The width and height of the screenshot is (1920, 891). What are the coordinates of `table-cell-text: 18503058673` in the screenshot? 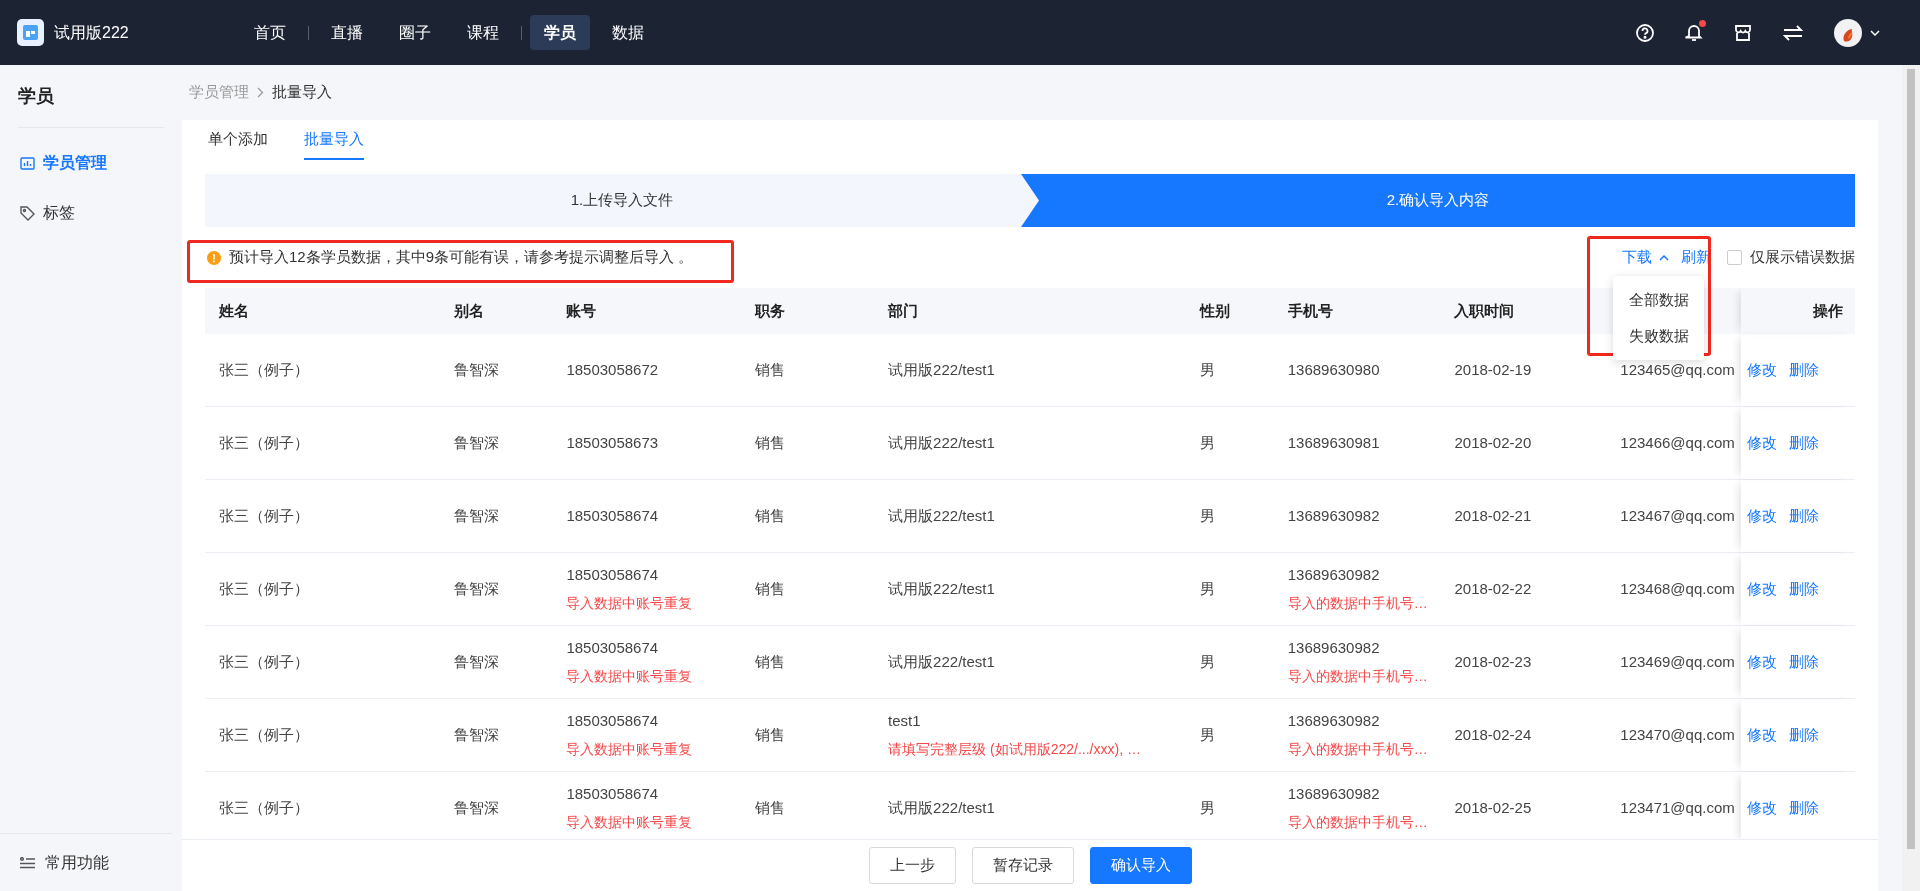 It's located at (613, 442).